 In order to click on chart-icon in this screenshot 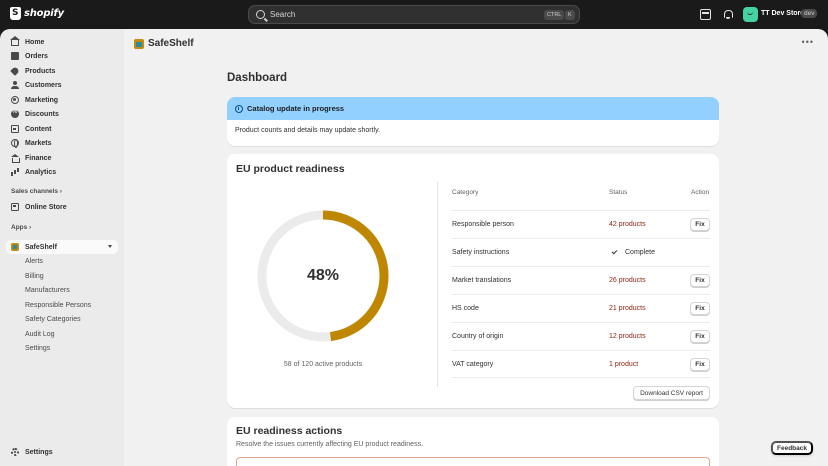, I will do `click(15, 172)`.